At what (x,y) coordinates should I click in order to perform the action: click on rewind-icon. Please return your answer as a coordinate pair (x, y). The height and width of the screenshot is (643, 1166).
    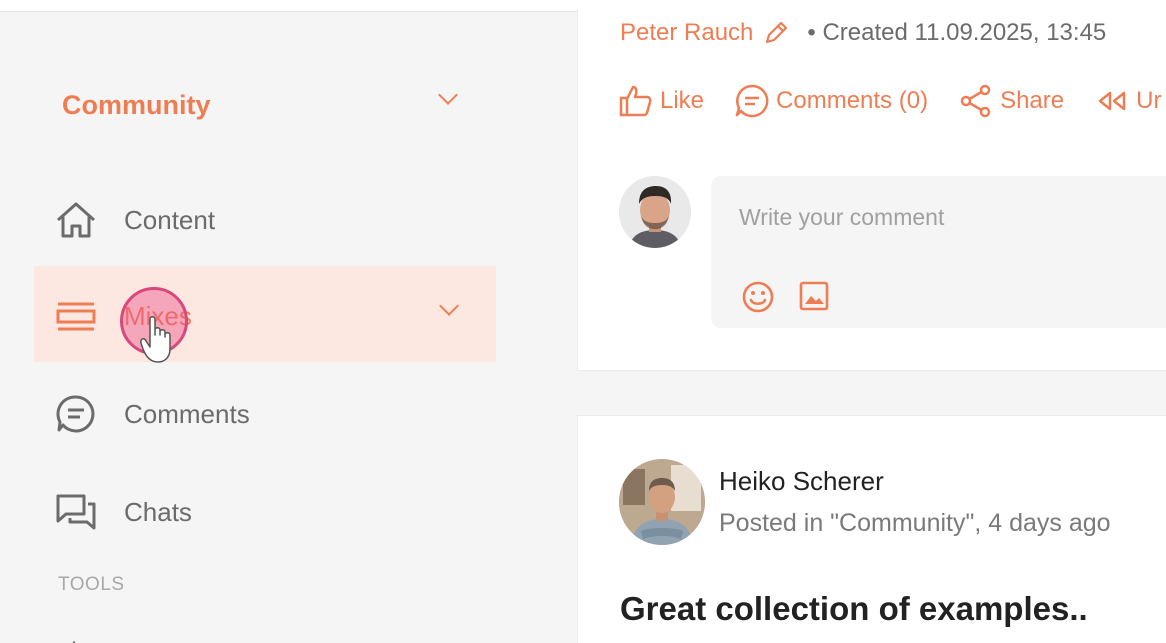
    Looking at the image, I should click on (1112, 101).